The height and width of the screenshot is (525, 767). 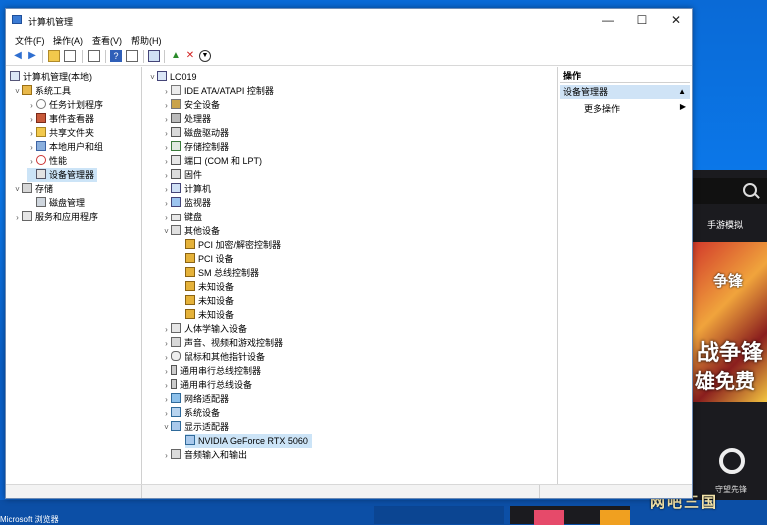 I want to click on menu-action: 操作(A), so click(x=68, y=40).